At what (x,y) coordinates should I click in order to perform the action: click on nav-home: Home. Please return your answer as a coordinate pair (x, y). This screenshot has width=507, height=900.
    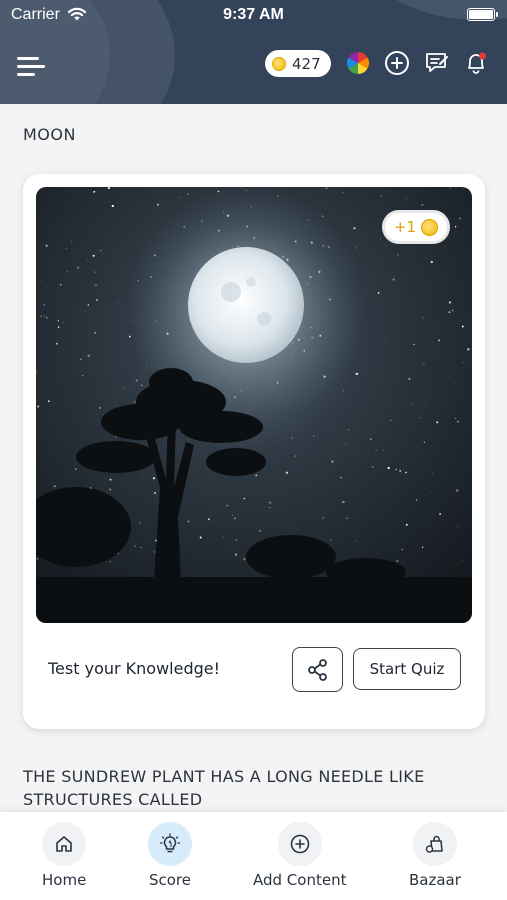
    Looking at the image, I should click on (64, 855).